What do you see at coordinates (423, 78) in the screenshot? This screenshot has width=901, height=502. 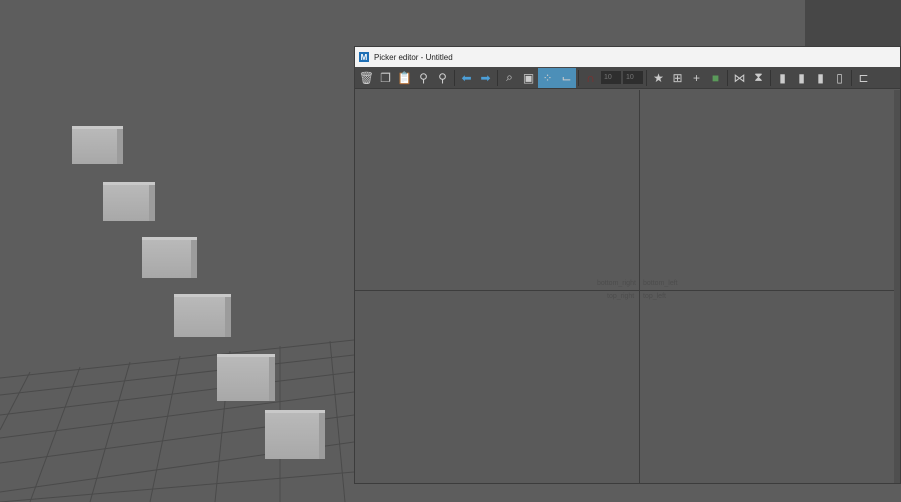 I see `search-minus-icon: ⚲` at bounding box center [423, 78].